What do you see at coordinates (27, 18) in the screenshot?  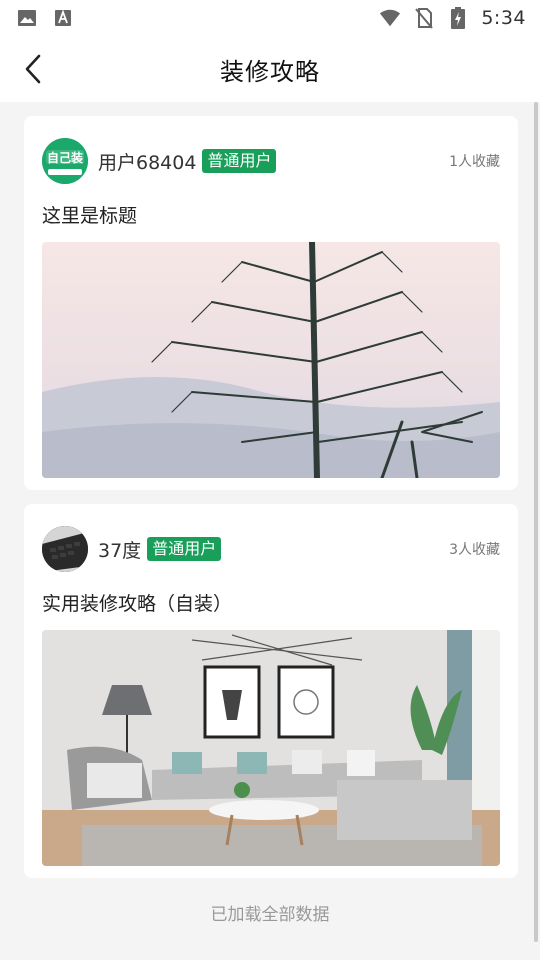 I see `image-icon` at bounding box center [27, 18].